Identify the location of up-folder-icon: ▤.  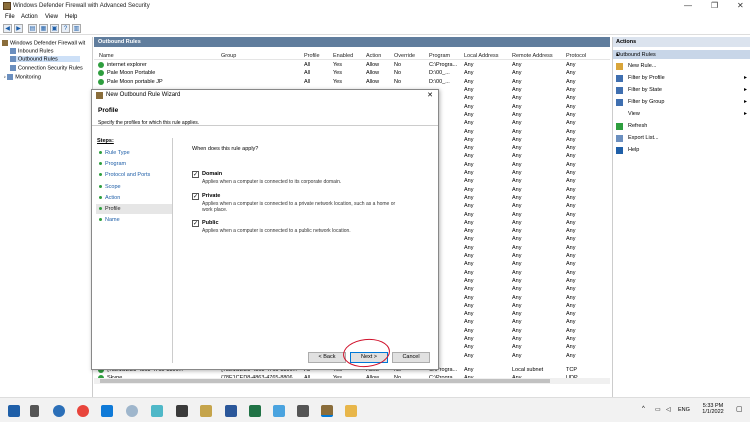
(32, 28).